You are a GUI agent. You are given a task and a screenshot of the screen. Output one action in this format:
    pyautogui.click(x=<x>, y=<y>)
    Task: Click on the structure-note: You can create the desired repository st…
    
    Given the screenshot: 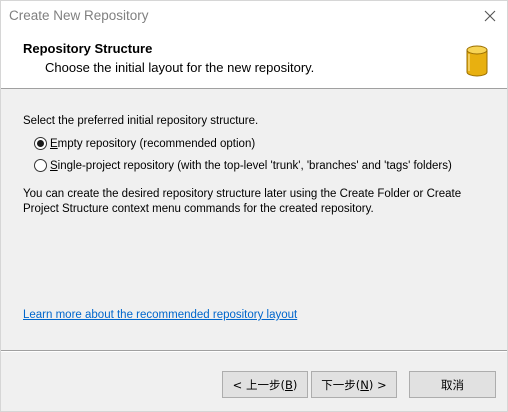 What is the action you would take?
    pyautogui.click(x=242, y=201)
    